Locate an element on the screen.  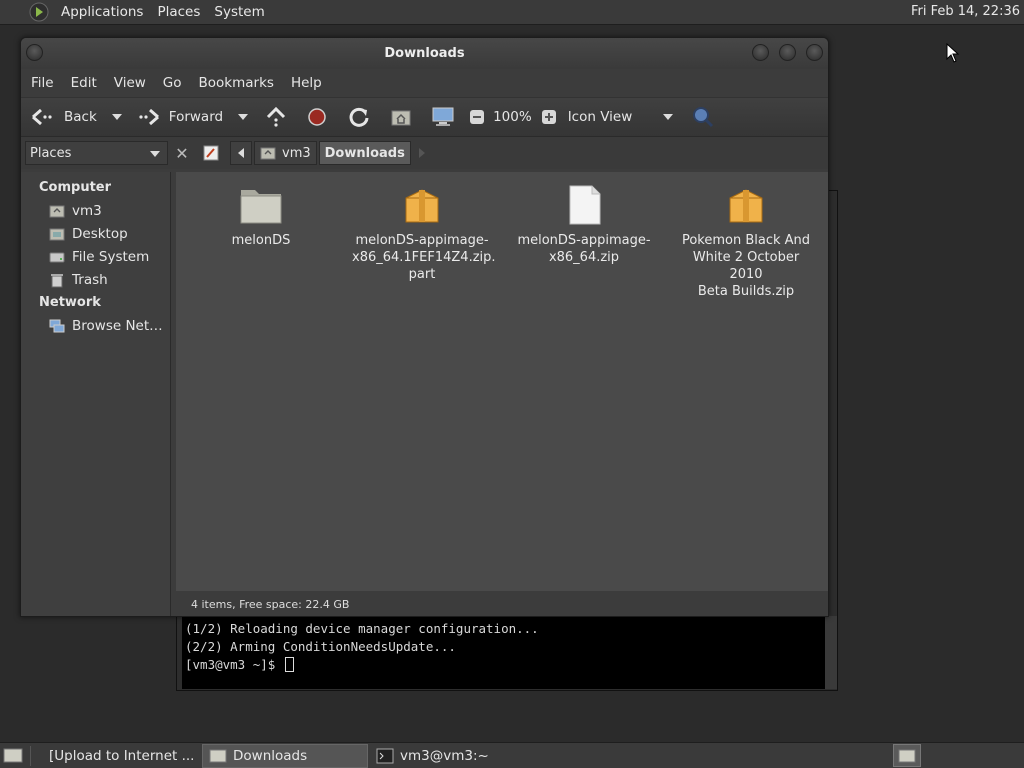
sidebar-item-file-system: File System is located at coordinates (95, 256).